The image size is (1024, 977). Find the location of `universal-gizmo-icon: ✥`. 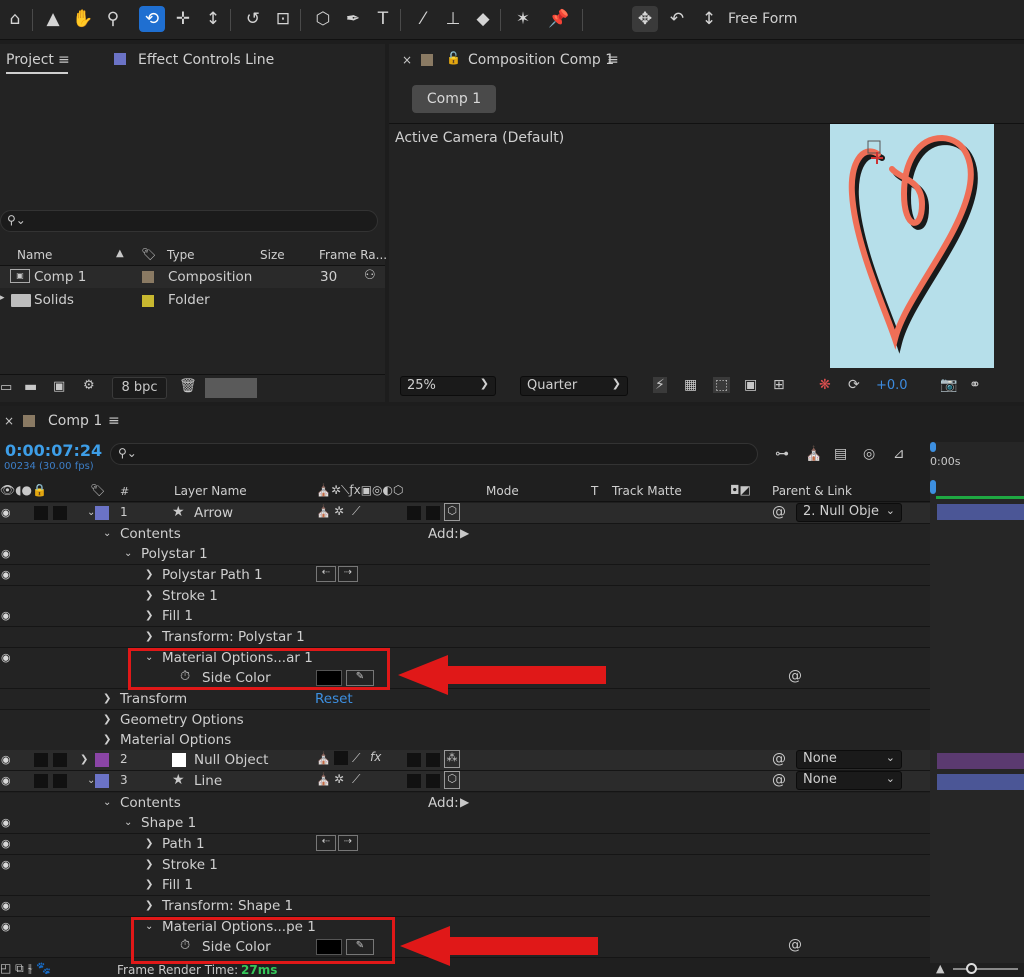

universal-gizmo-icon: ✥ is located at coordinates (645, 19).